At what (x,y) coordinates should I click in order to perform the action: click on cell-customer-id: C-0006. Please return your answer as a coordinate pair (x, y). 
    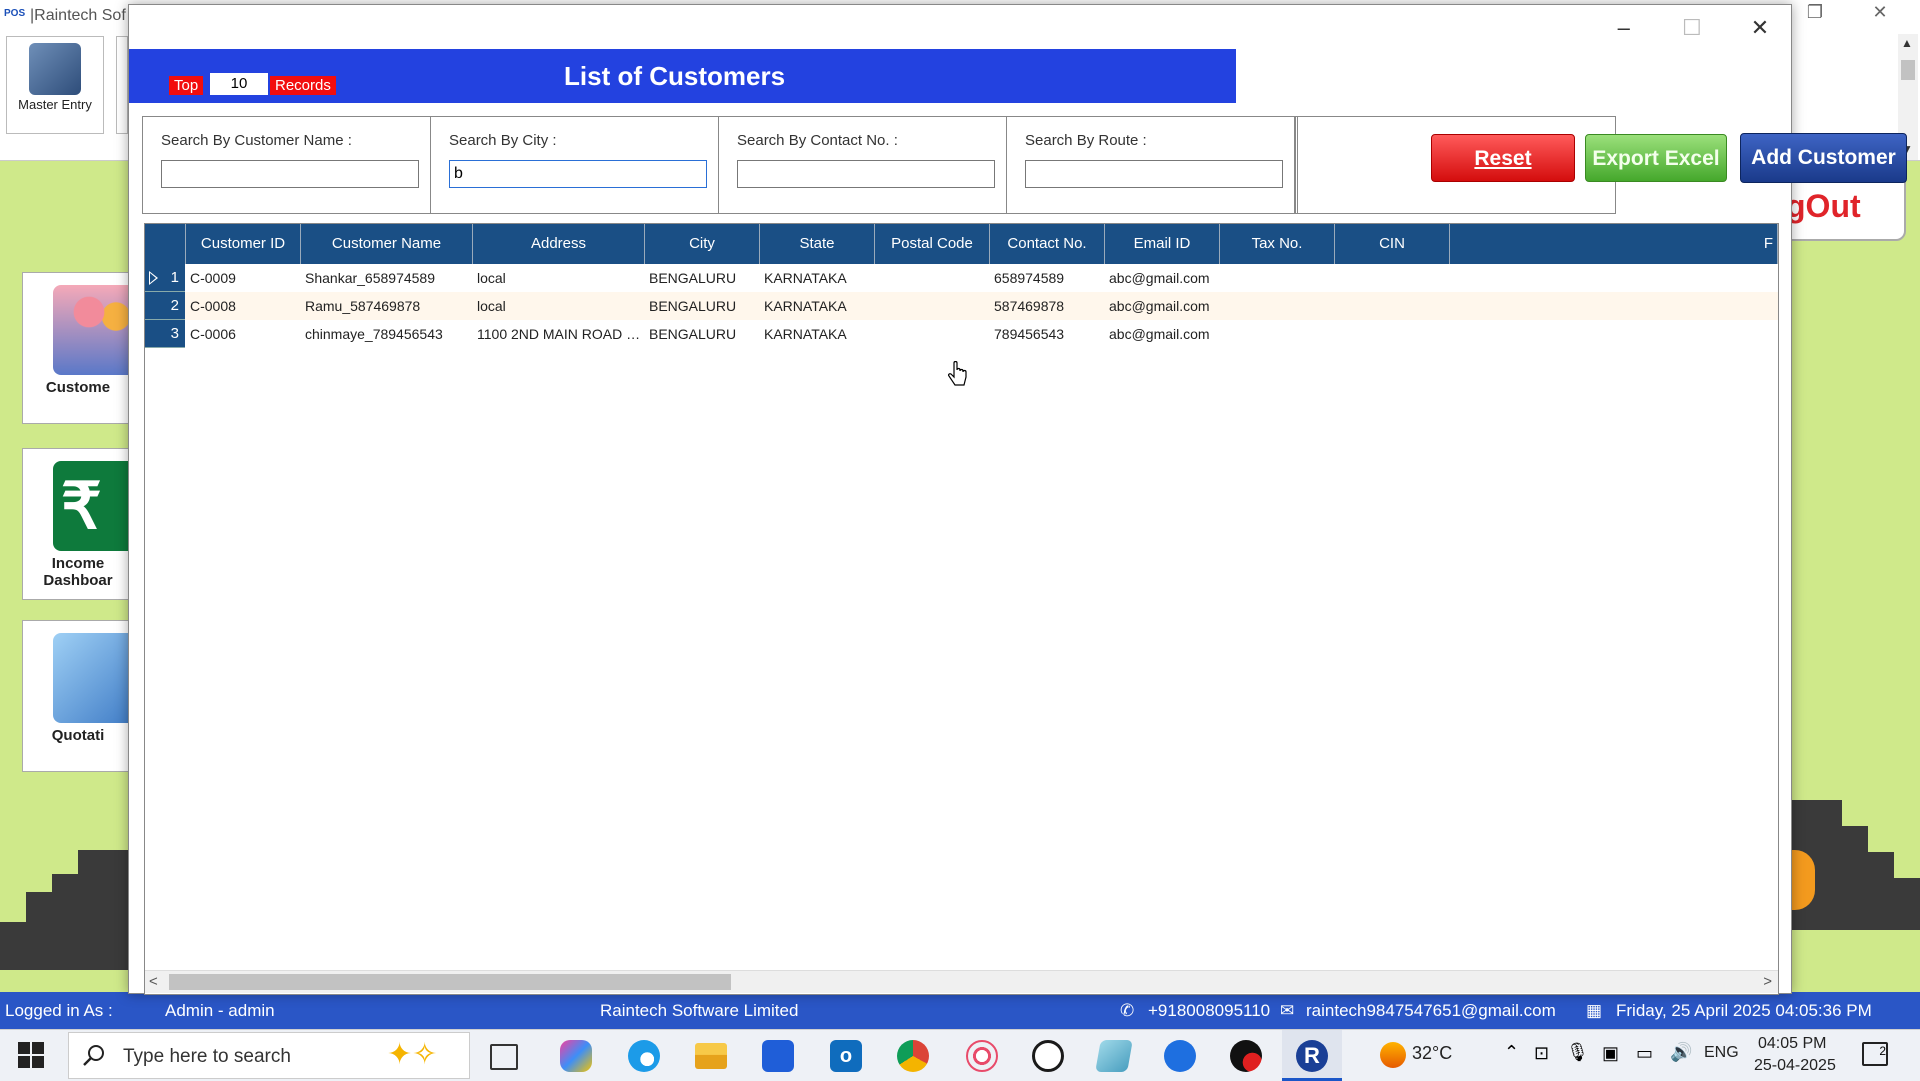
    Looking at the image, I should click on (243, 334).